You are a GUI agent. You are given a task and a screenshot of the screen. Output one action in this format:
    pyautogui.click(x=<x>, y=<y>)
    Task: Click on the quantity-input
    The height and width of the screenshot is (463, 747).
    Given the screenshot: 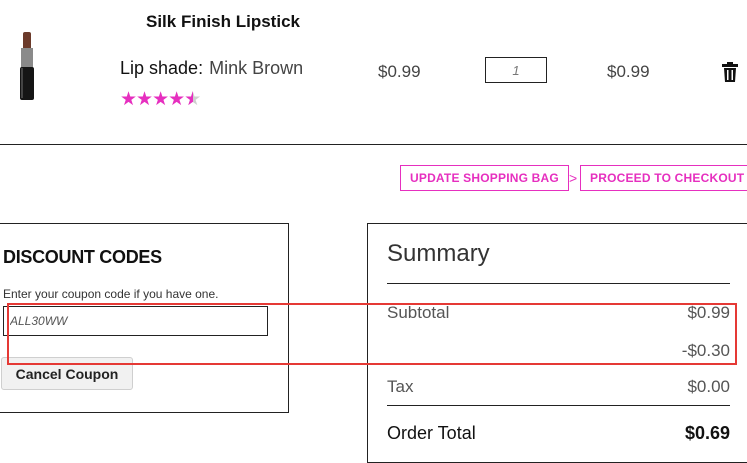 What is the action you would take?
    pyautogui.click(x=516, y=70)
    